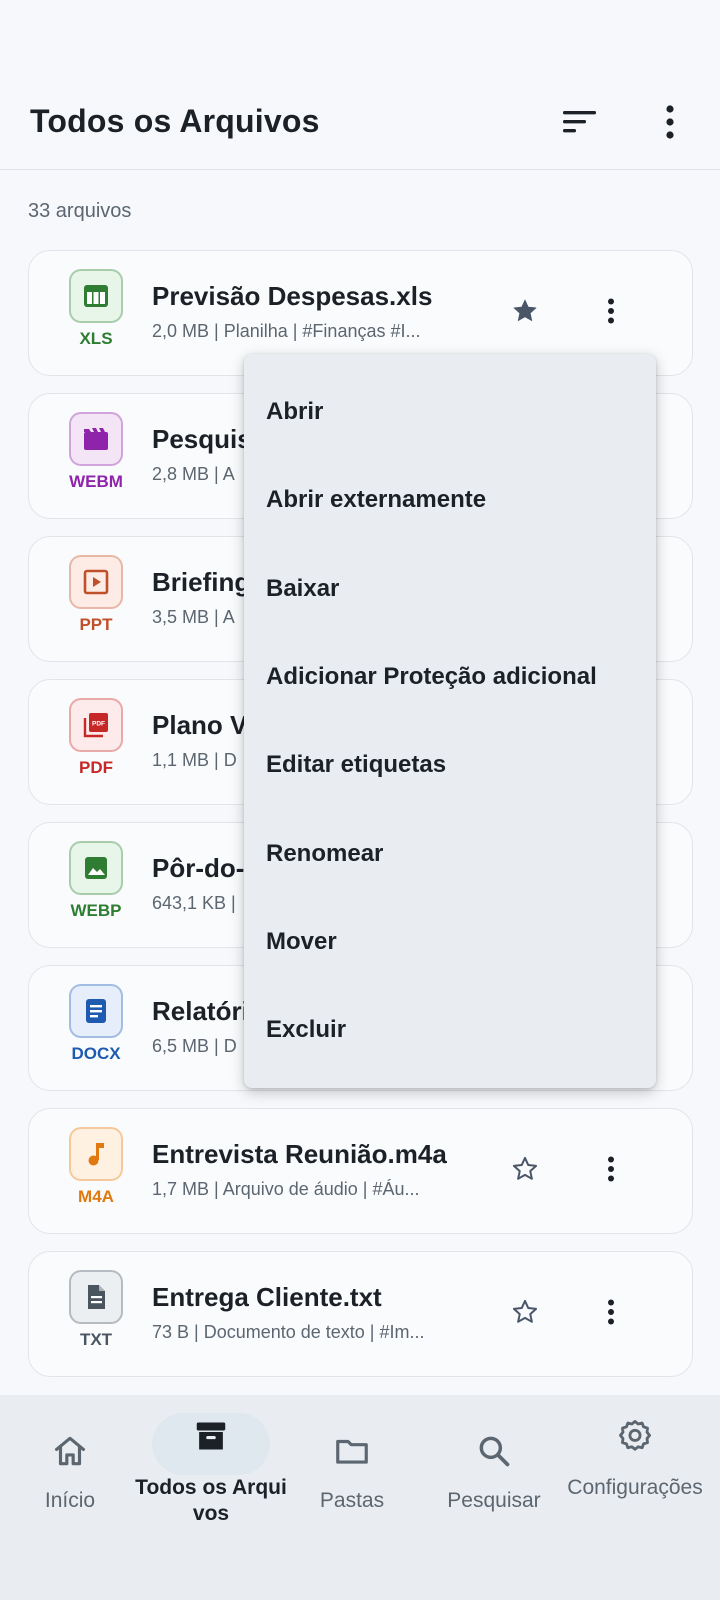 The height and width of the screenshot is (1600, 720). What do you see at coordinates (96, 481) in the screenshot?
I see `file-type-label: WEBM` at bounding box center [96, 481].